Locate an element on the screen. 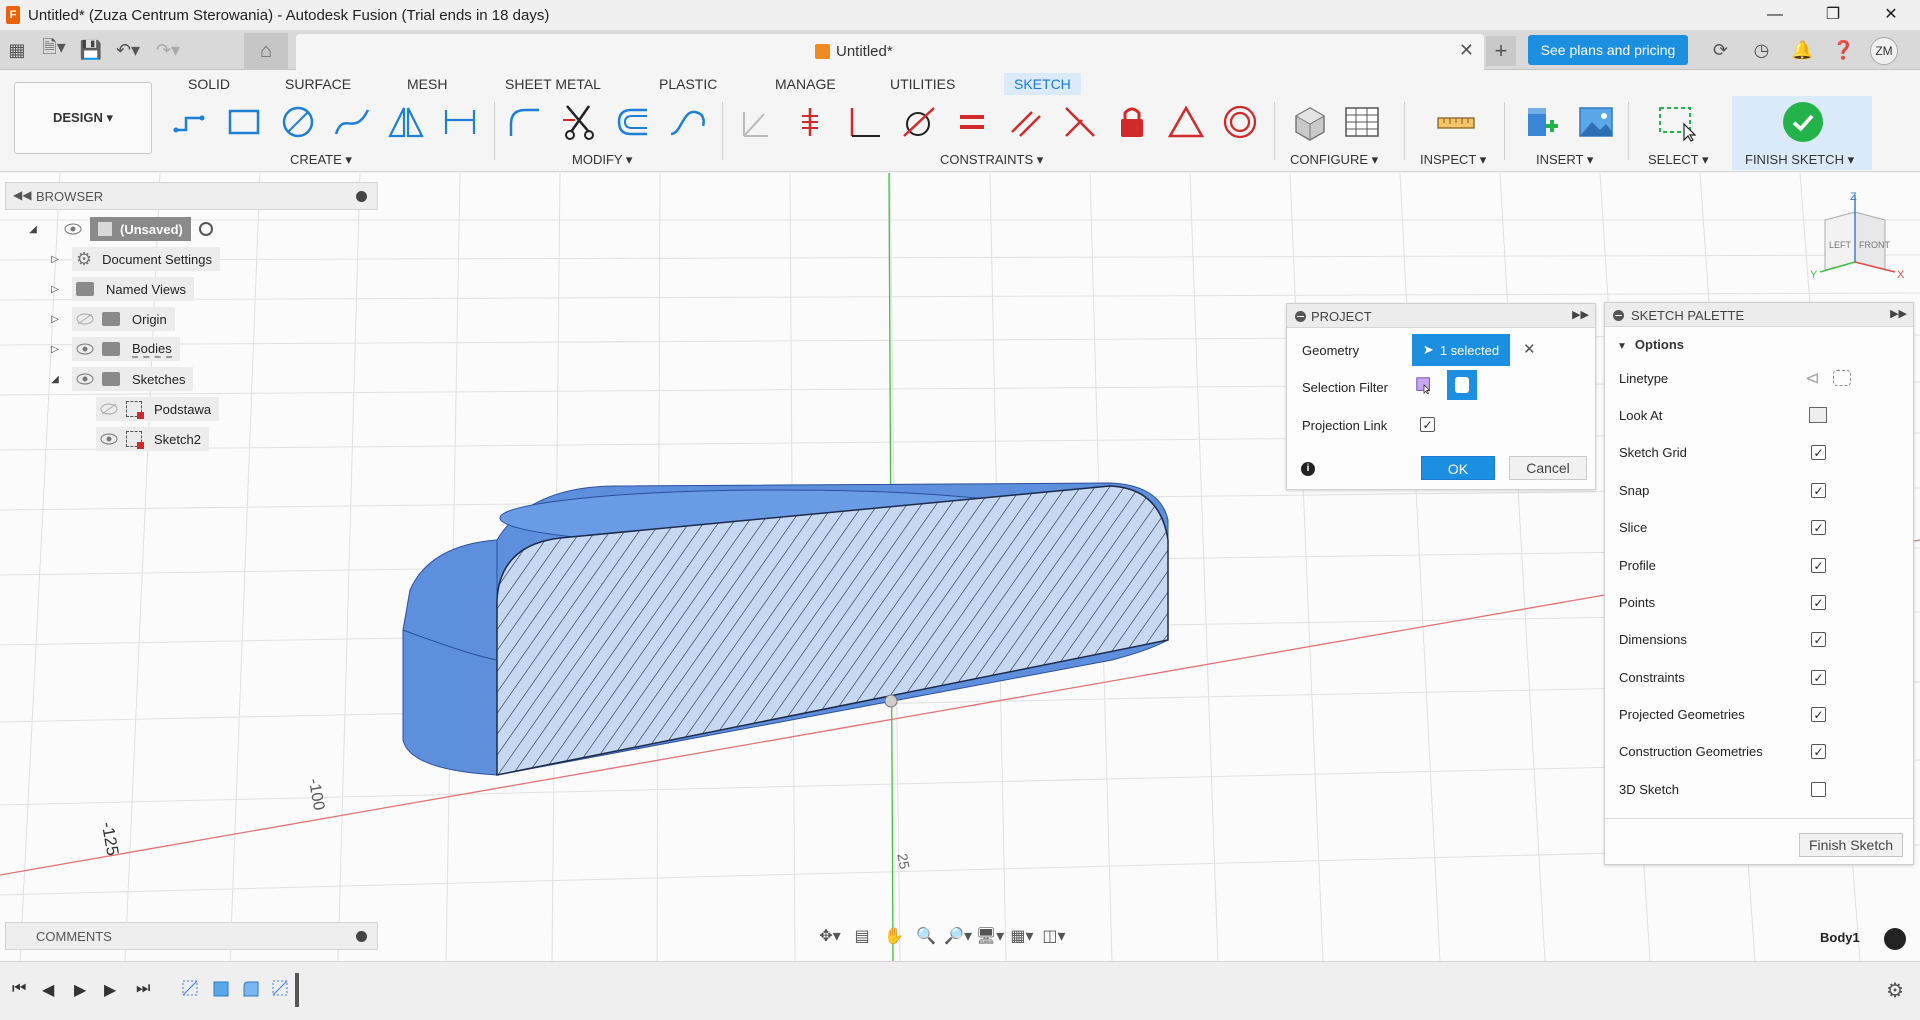 The width and height of the screenshot is (1920, 1020). tree-item-sketches: ◢ Sketches is located at coordinates (121, 379).